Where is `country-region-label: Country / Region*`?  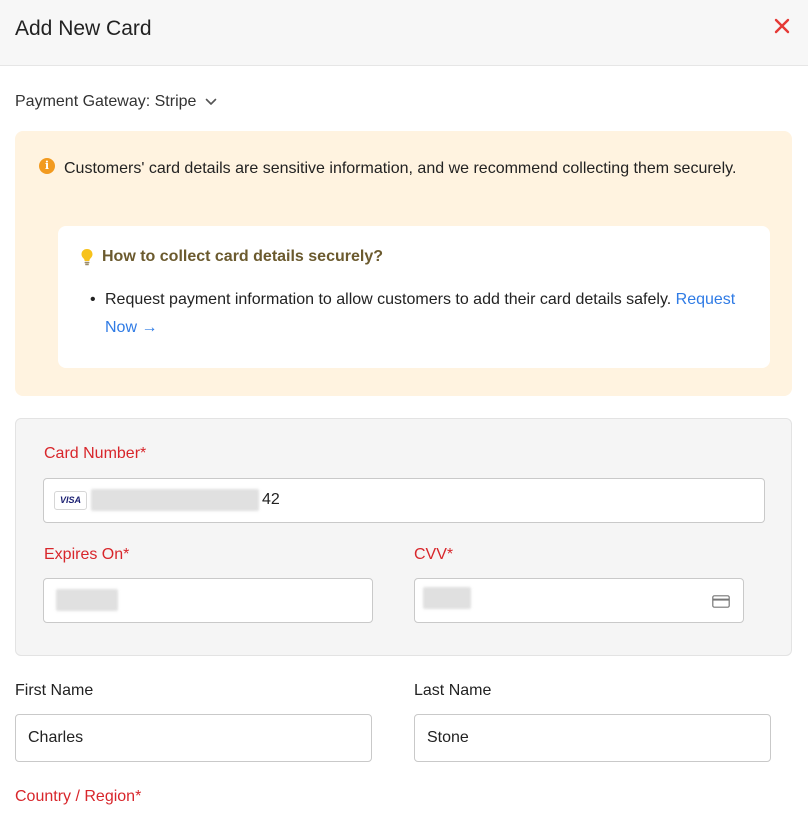
country-region-label: Country / Region* is located at coordinates (78, 796).